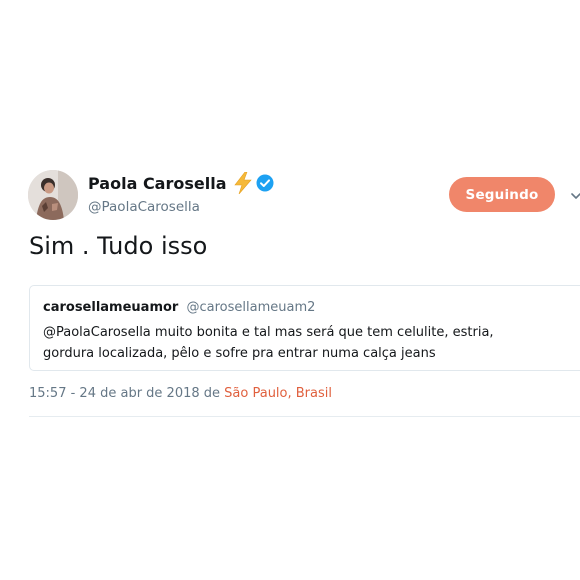 The height and width of the screenshot is (580, 580). I want to click on location-prefix: de, so click(212, 393).